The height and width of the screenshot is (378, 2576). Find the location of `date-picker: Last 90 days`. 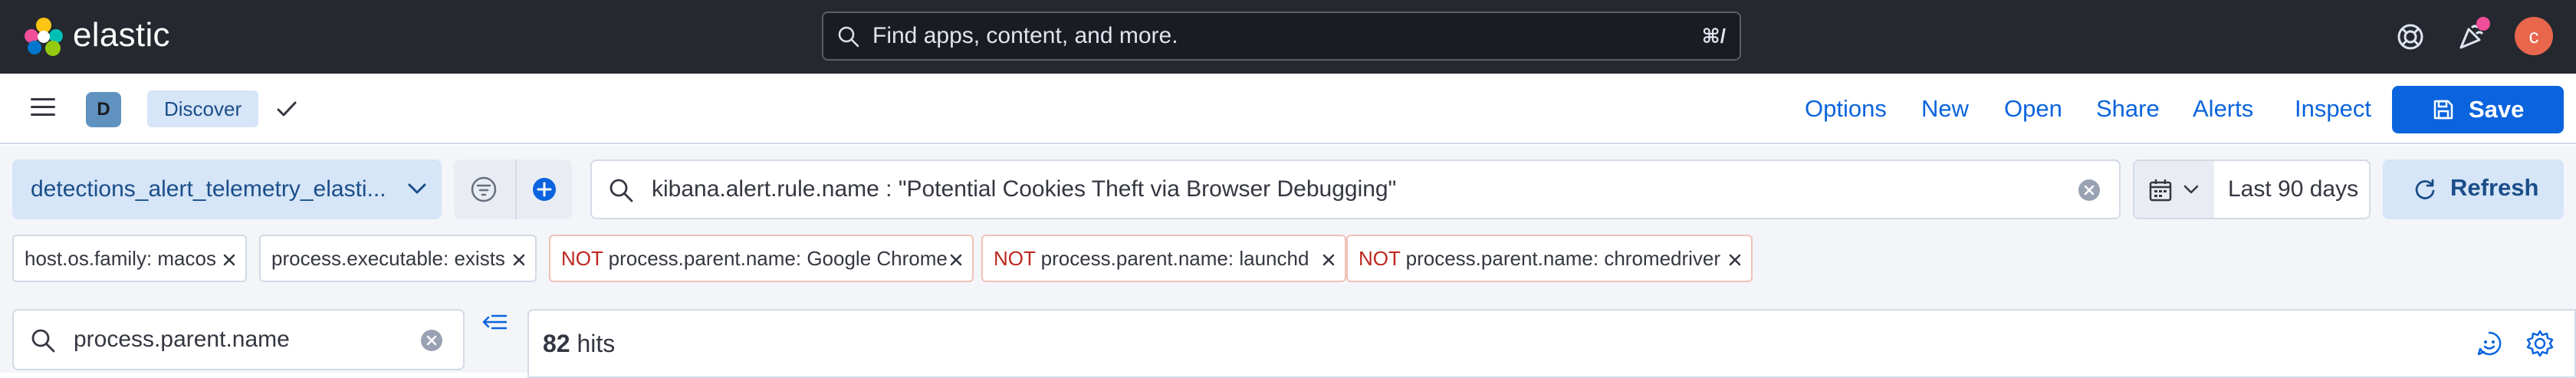

date-picker: Last 90 days is located at coordinates (2252, 189).